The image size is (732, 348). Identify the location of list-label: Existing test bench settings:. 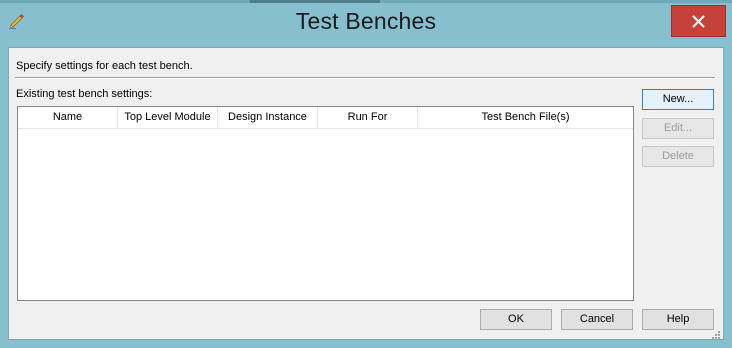
(84, 94).